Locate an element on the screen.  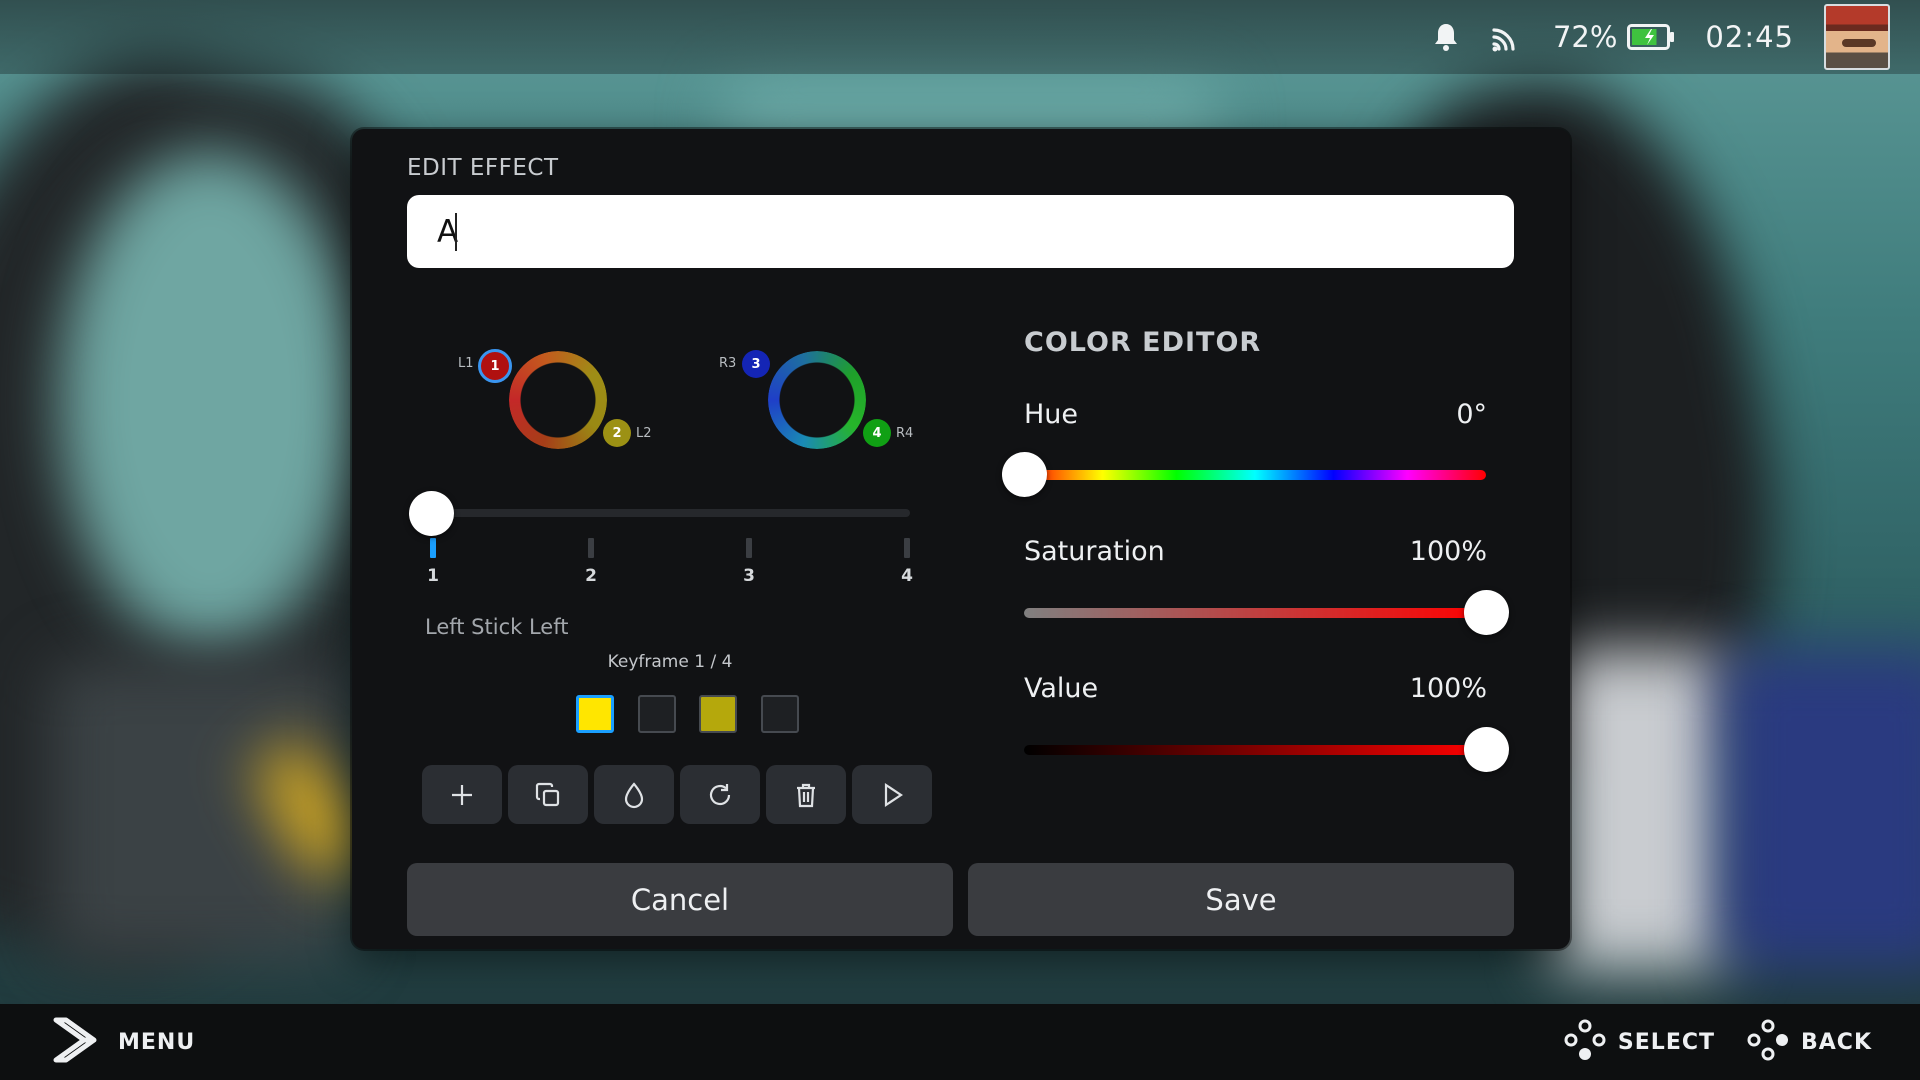
value-slider-thumb is located at coordinates (1486, 749).